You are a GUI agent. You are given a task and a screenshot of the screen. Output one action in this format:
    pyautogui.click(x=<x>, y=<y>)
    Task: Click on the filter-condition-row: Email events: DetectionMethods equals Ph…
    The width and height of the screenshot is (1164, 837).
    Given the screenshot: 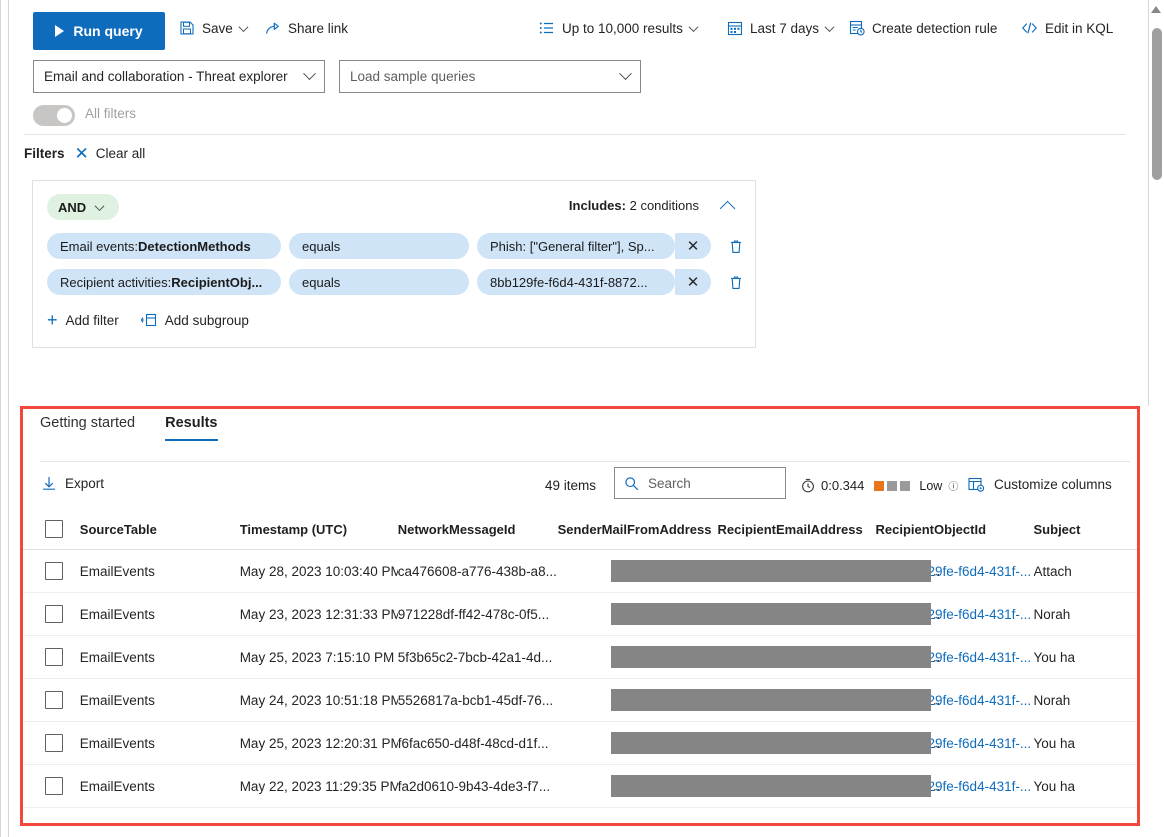 What is the action you would take?
    pyautogui.click(x=397, y=246)
    